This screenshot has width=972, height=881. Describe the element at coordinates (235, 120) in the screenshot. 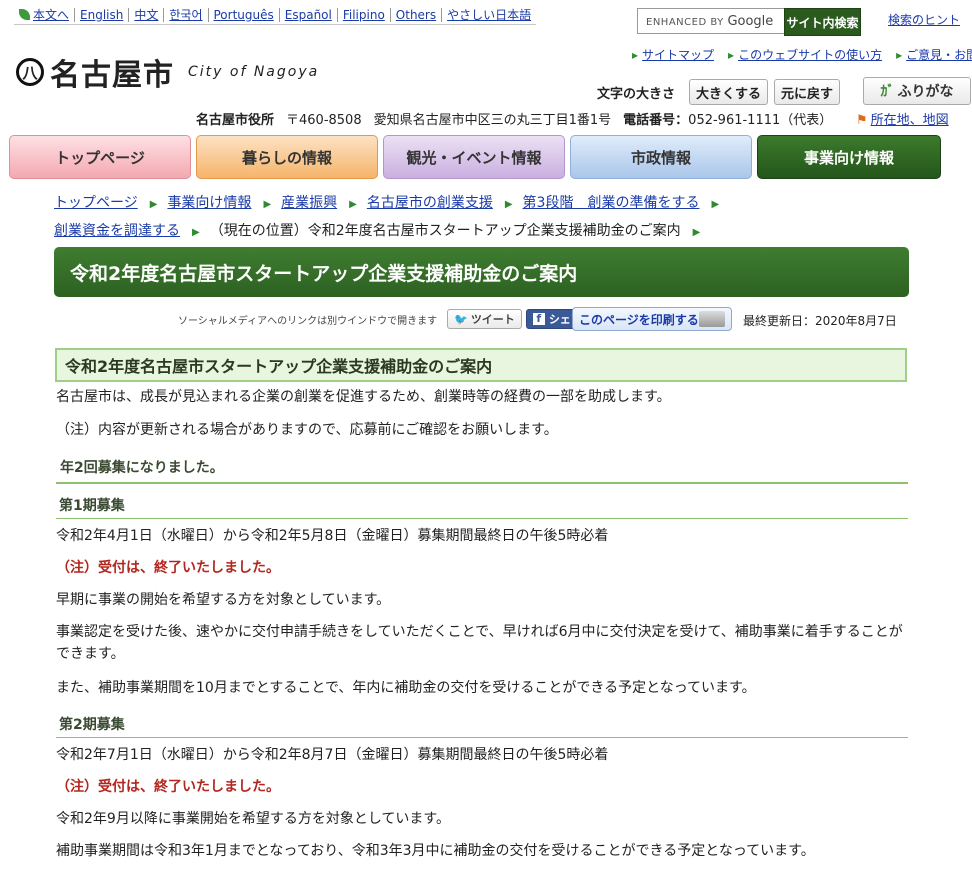

I see `office-name: 名古屋市役所` at that location.